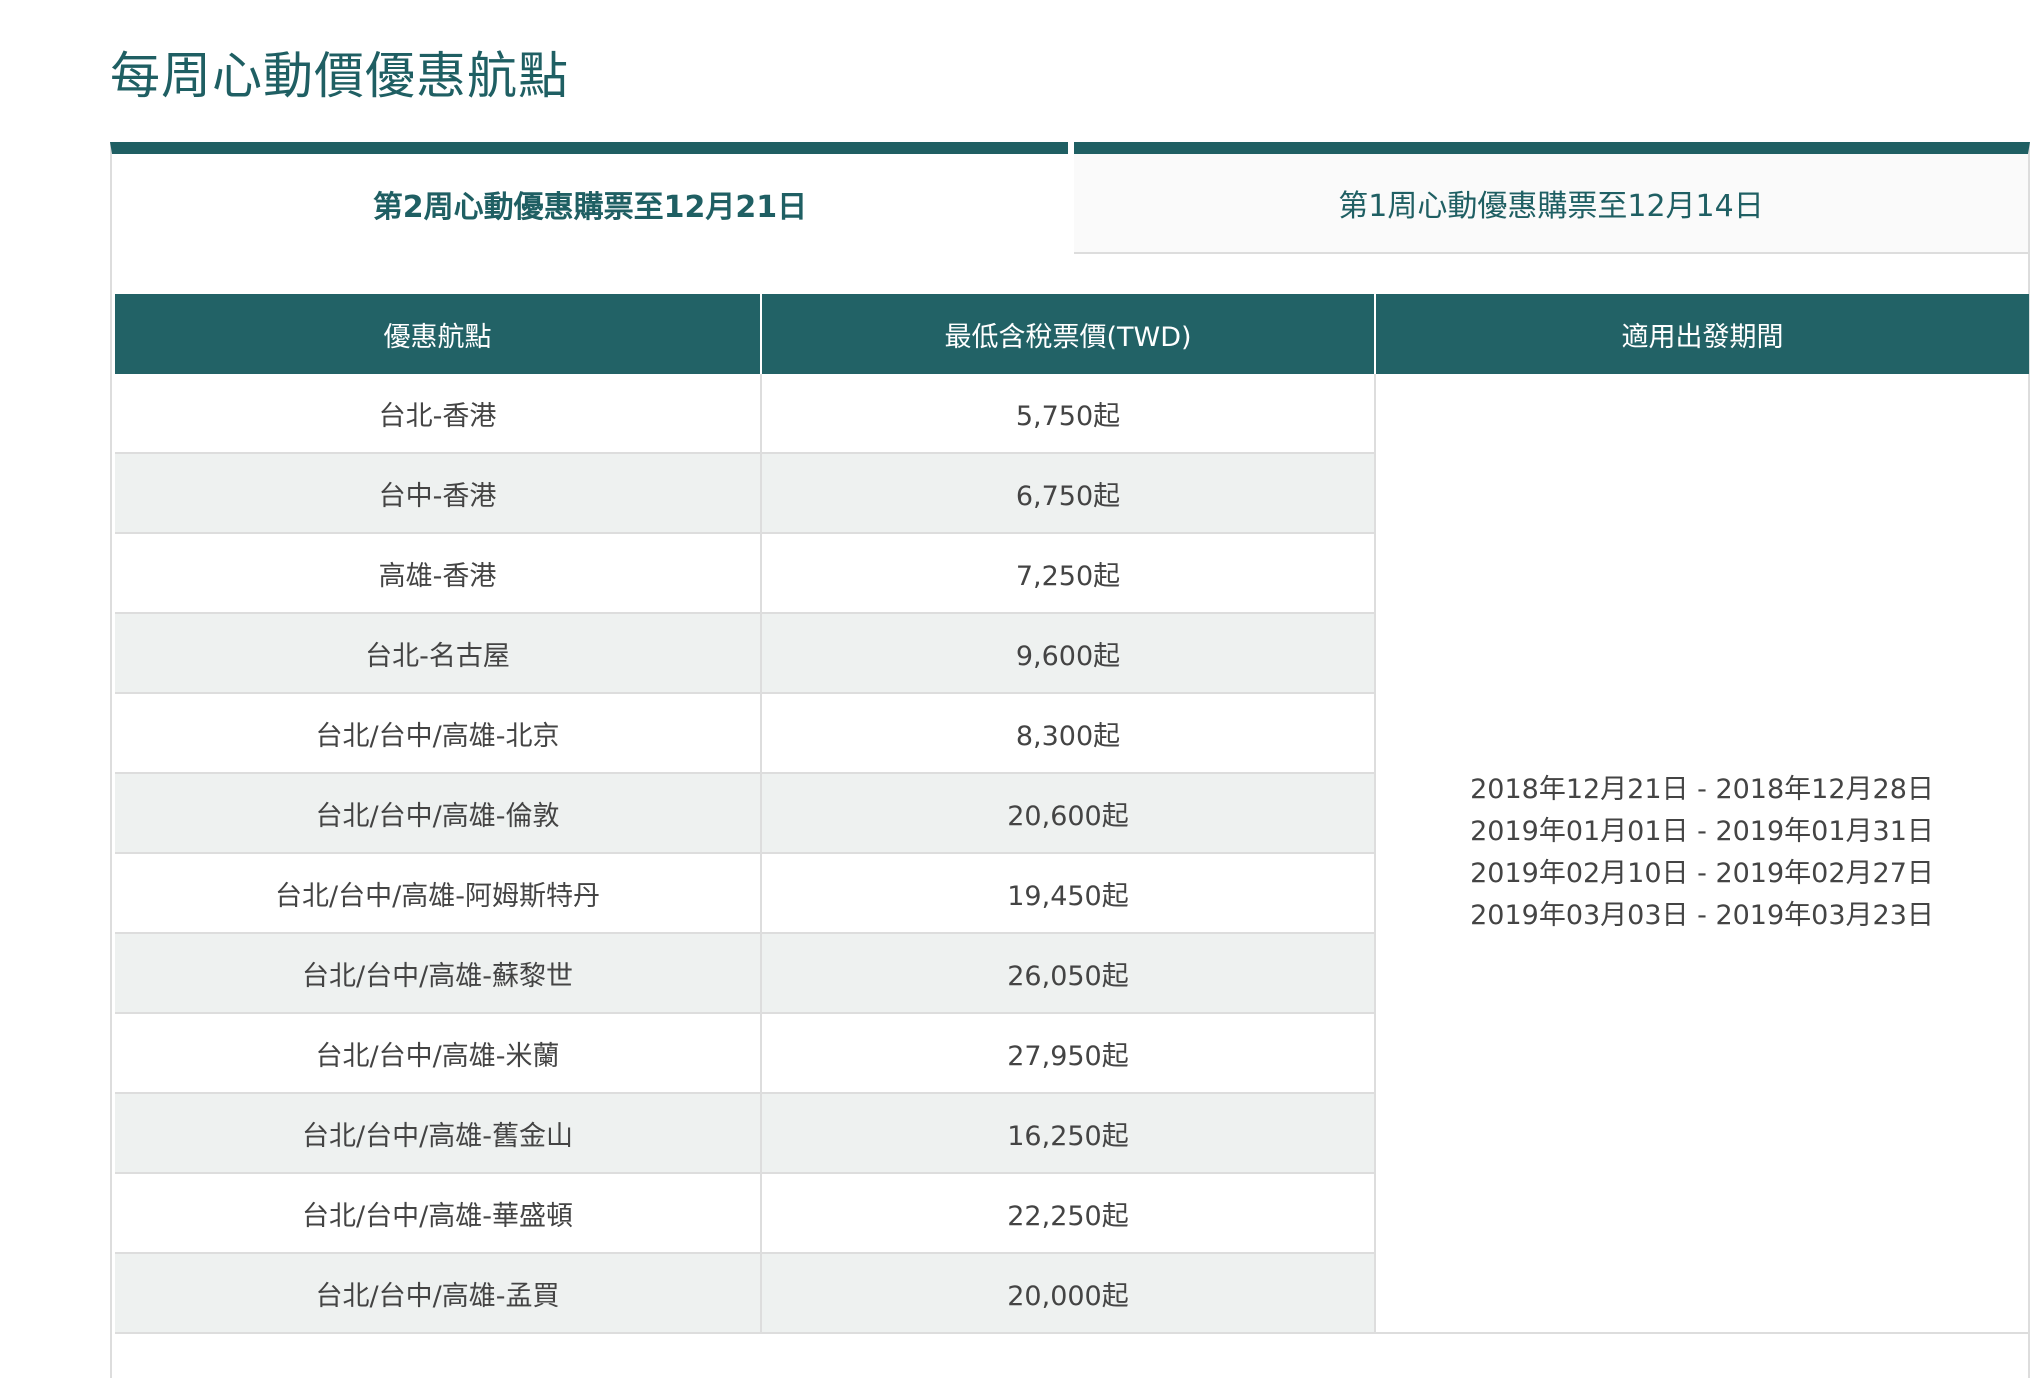  What do you see at coordinates (1068, 493) in the screenshot?
I see `price-cell: 6,750起` at bounding box center [1068, 493].